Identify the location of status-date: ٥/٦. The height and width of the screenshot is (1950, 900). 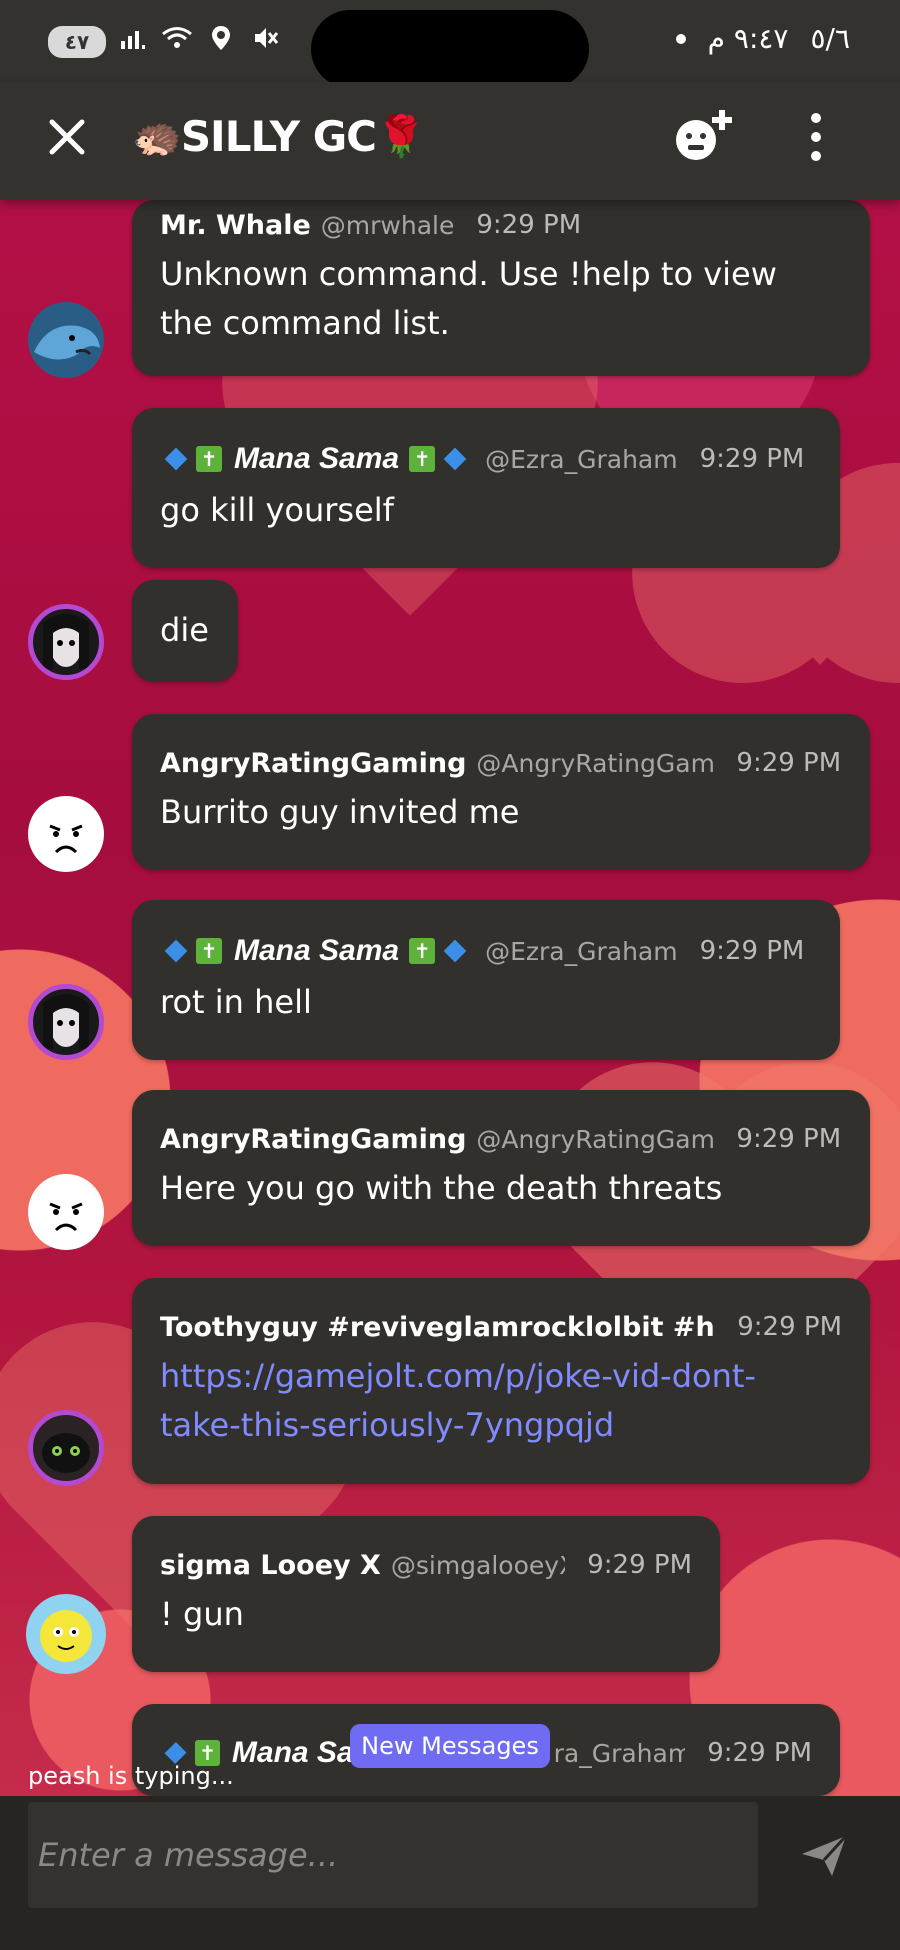
(830, 38).